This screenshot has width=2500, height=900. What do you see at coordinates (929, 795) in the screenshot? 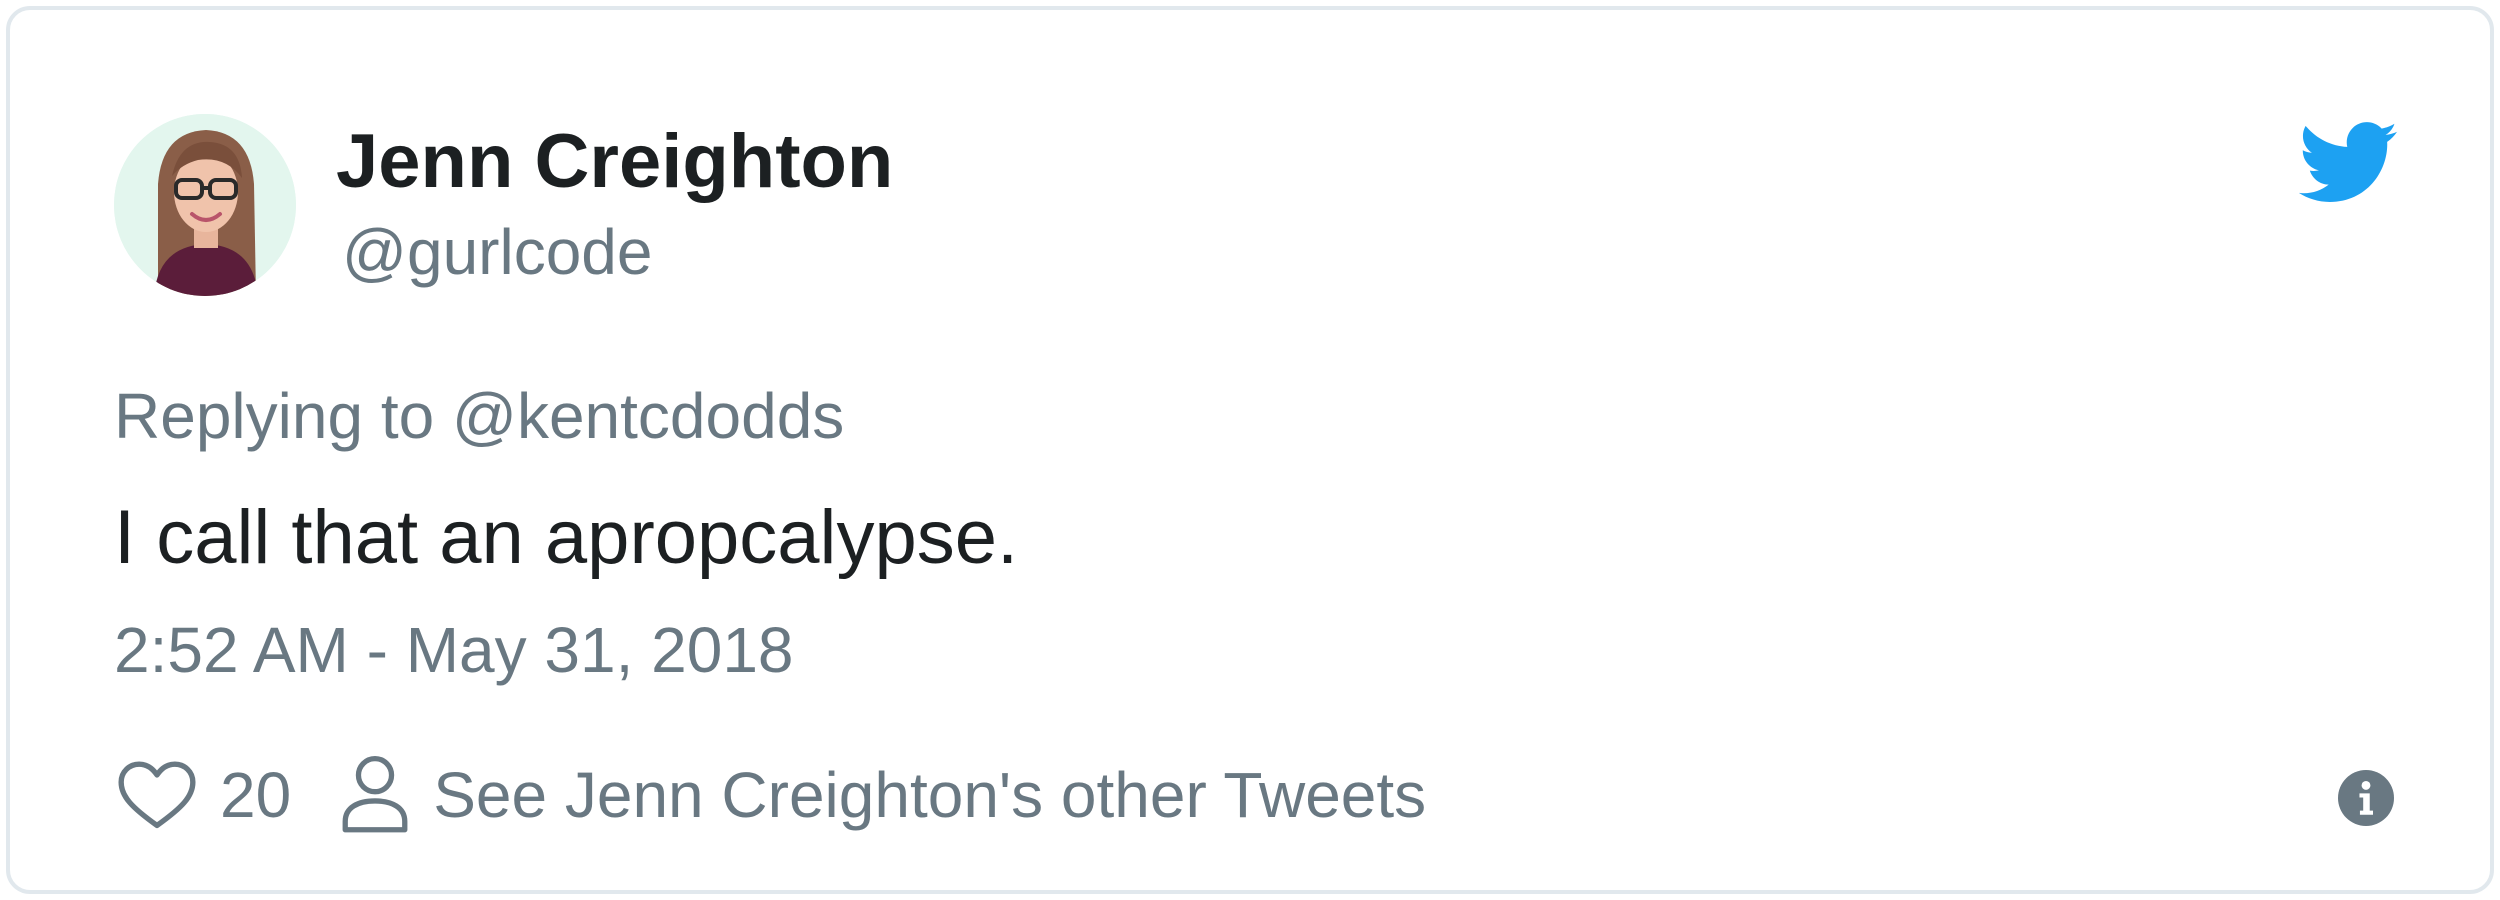
I see `see-other-tweets-link: See Jenn Creighton's other Tweets` at bounding box center [929, 795].